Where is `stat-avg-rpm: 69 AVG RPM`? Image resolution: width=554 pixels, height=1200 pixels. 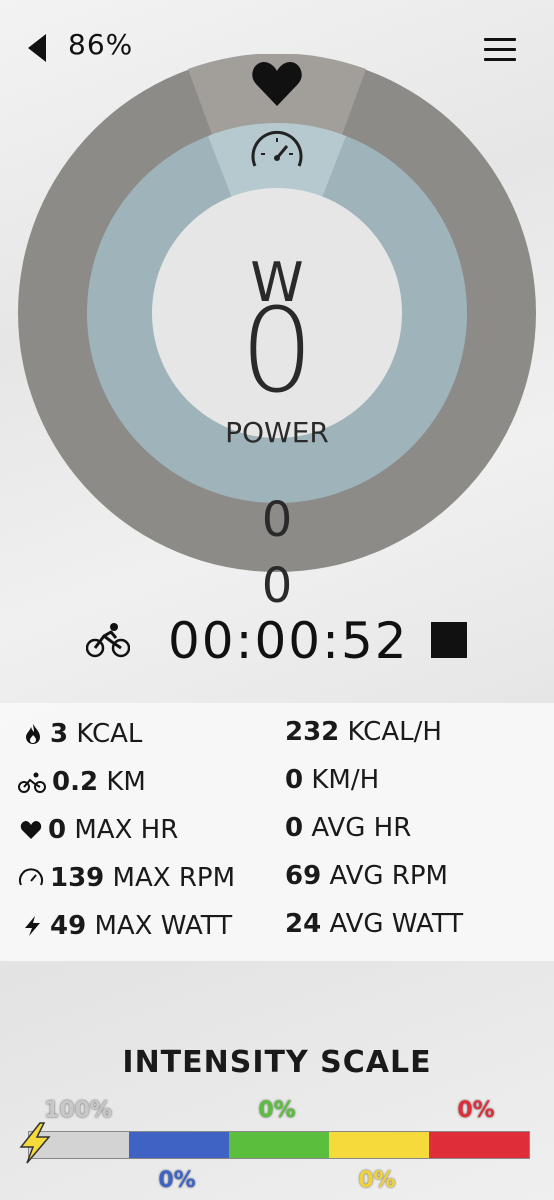
stat-avg-rpm: 69 AVG RPM is located at coordinates (366, 876).